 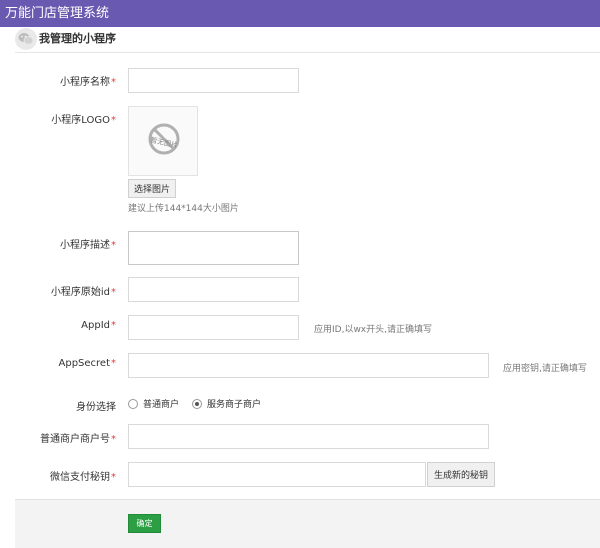 I want to click on logo-label: 小程序LOGO*, so click(x=83, y=120).